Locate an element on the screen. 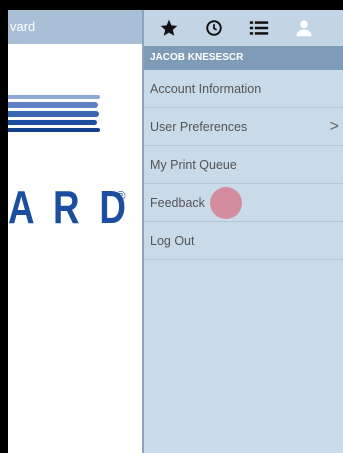 Image resolution: width=343 pixels, height=453 pixels. list-icon is located at coordinates (259, 28).